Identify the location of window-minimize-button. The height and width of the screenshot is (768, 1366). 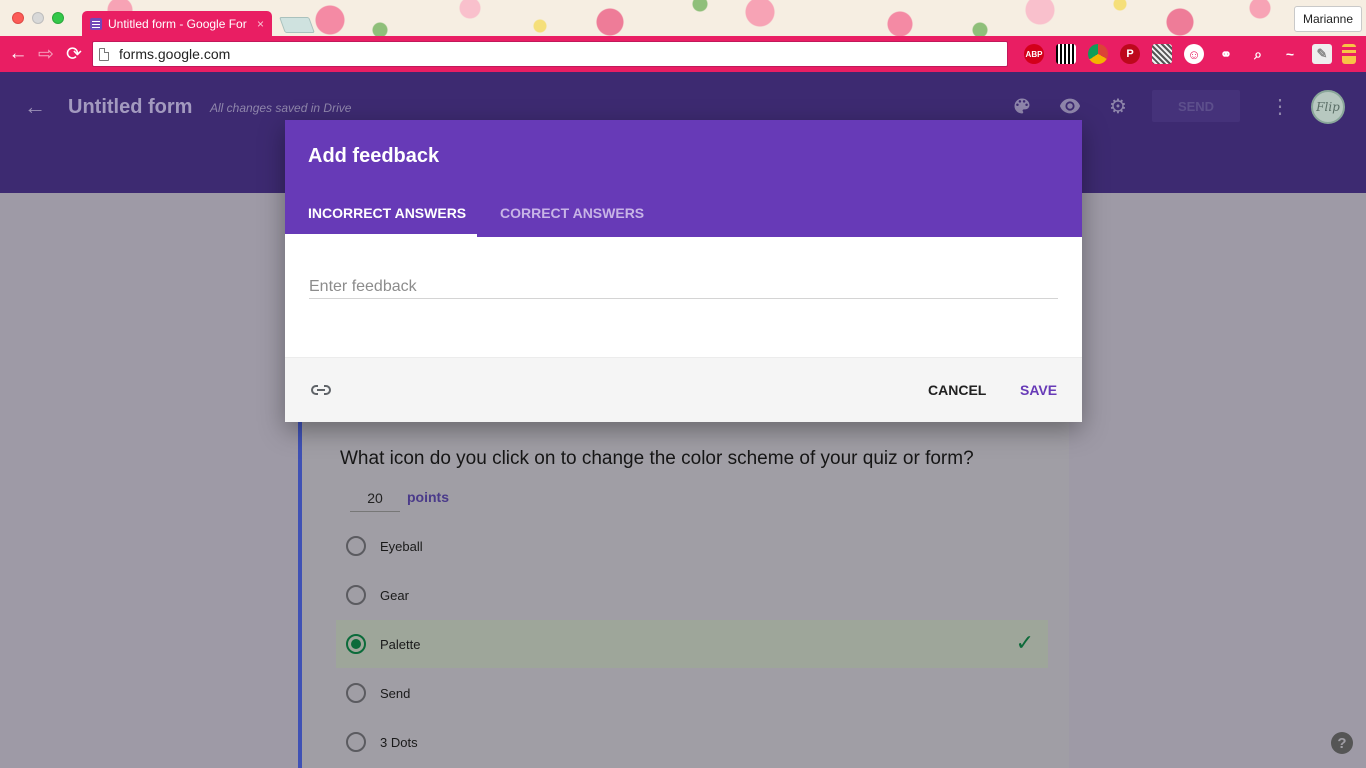
(38, 18).